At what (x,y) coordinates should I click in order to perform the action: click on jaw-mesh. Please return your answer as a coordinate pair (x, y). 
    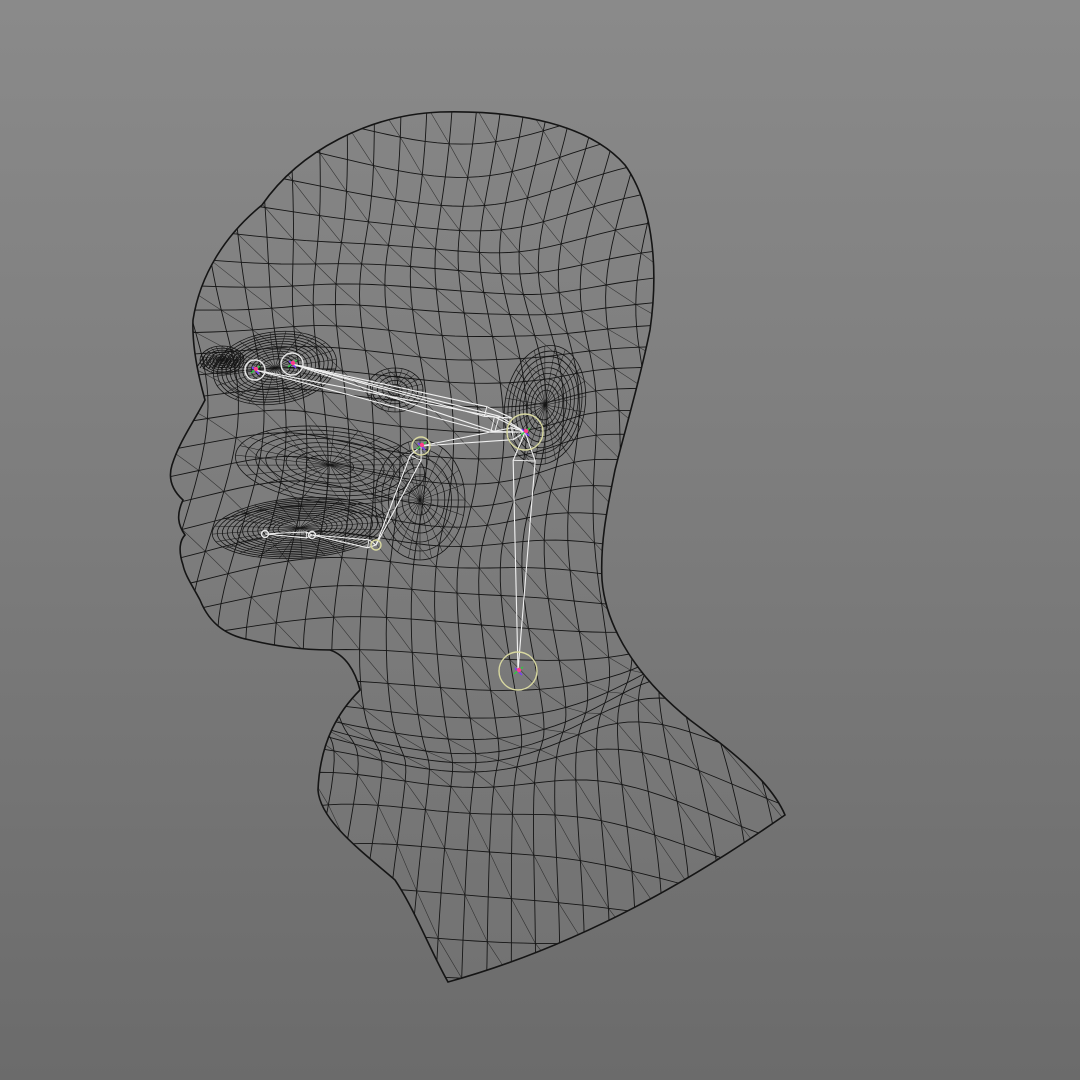
    Looking at the image, I should click on (420, 500).